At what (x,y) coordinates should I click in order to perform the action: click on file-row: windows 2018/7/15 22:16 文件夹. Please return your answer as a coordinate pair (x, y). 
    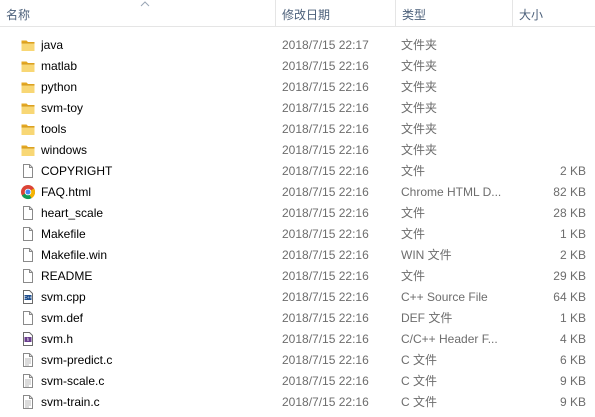
    Looking at the image, I should click on (297, 150).